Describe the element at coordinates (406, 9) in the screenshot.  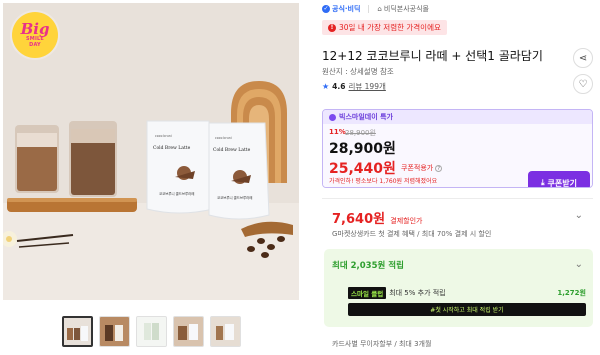
I see `store-name: 비딕본사공식몰` at that location.